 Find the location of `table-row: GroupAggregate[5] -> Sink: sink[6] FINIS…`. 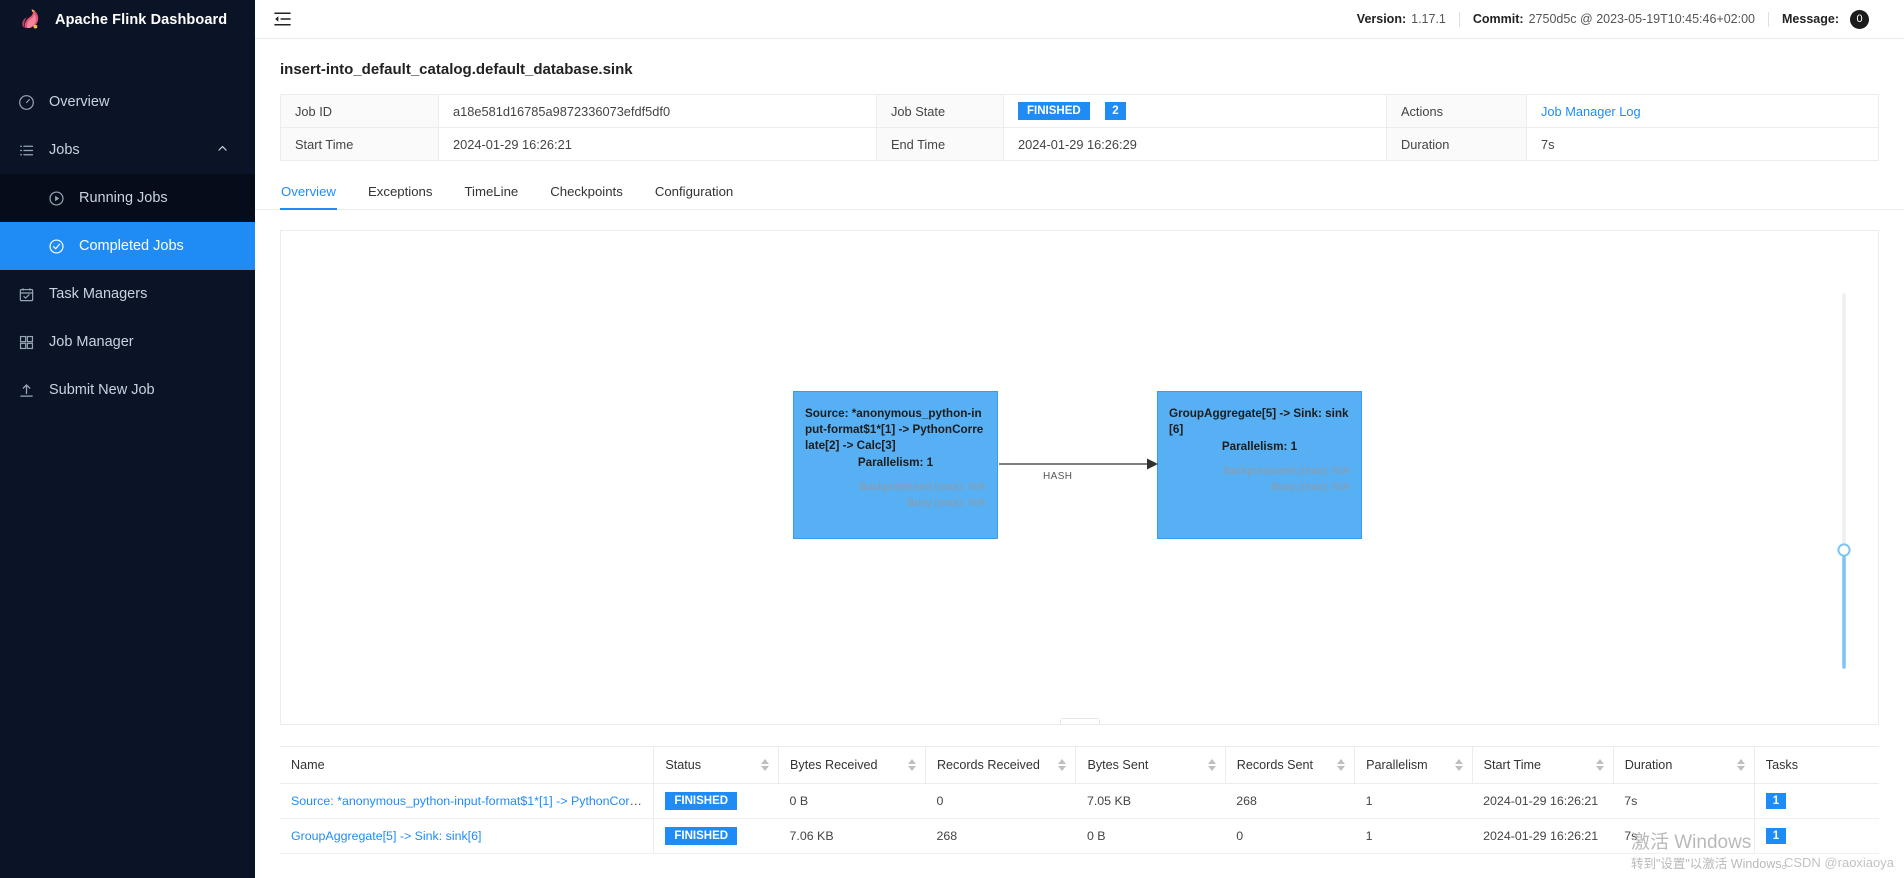

table-row: GroupAggregate[5] -> Sink: sink[6] FINIS… is located at coordinates (1079, 836).